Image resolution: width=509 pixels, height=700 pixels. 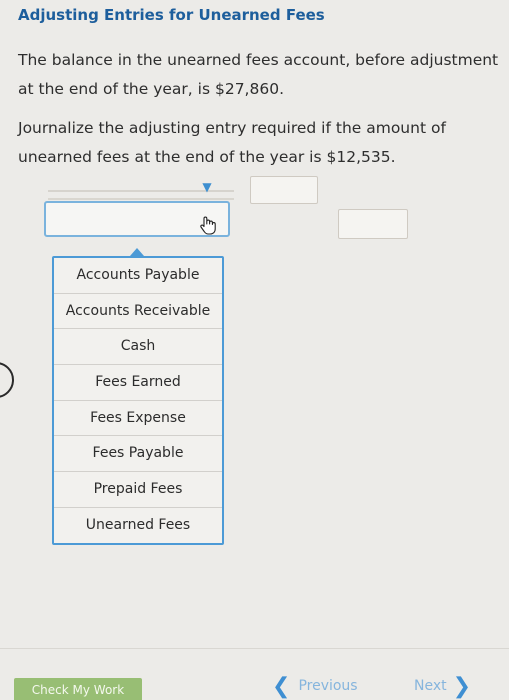 I want to click on debit-amount-input, so click(x=284, y=190).